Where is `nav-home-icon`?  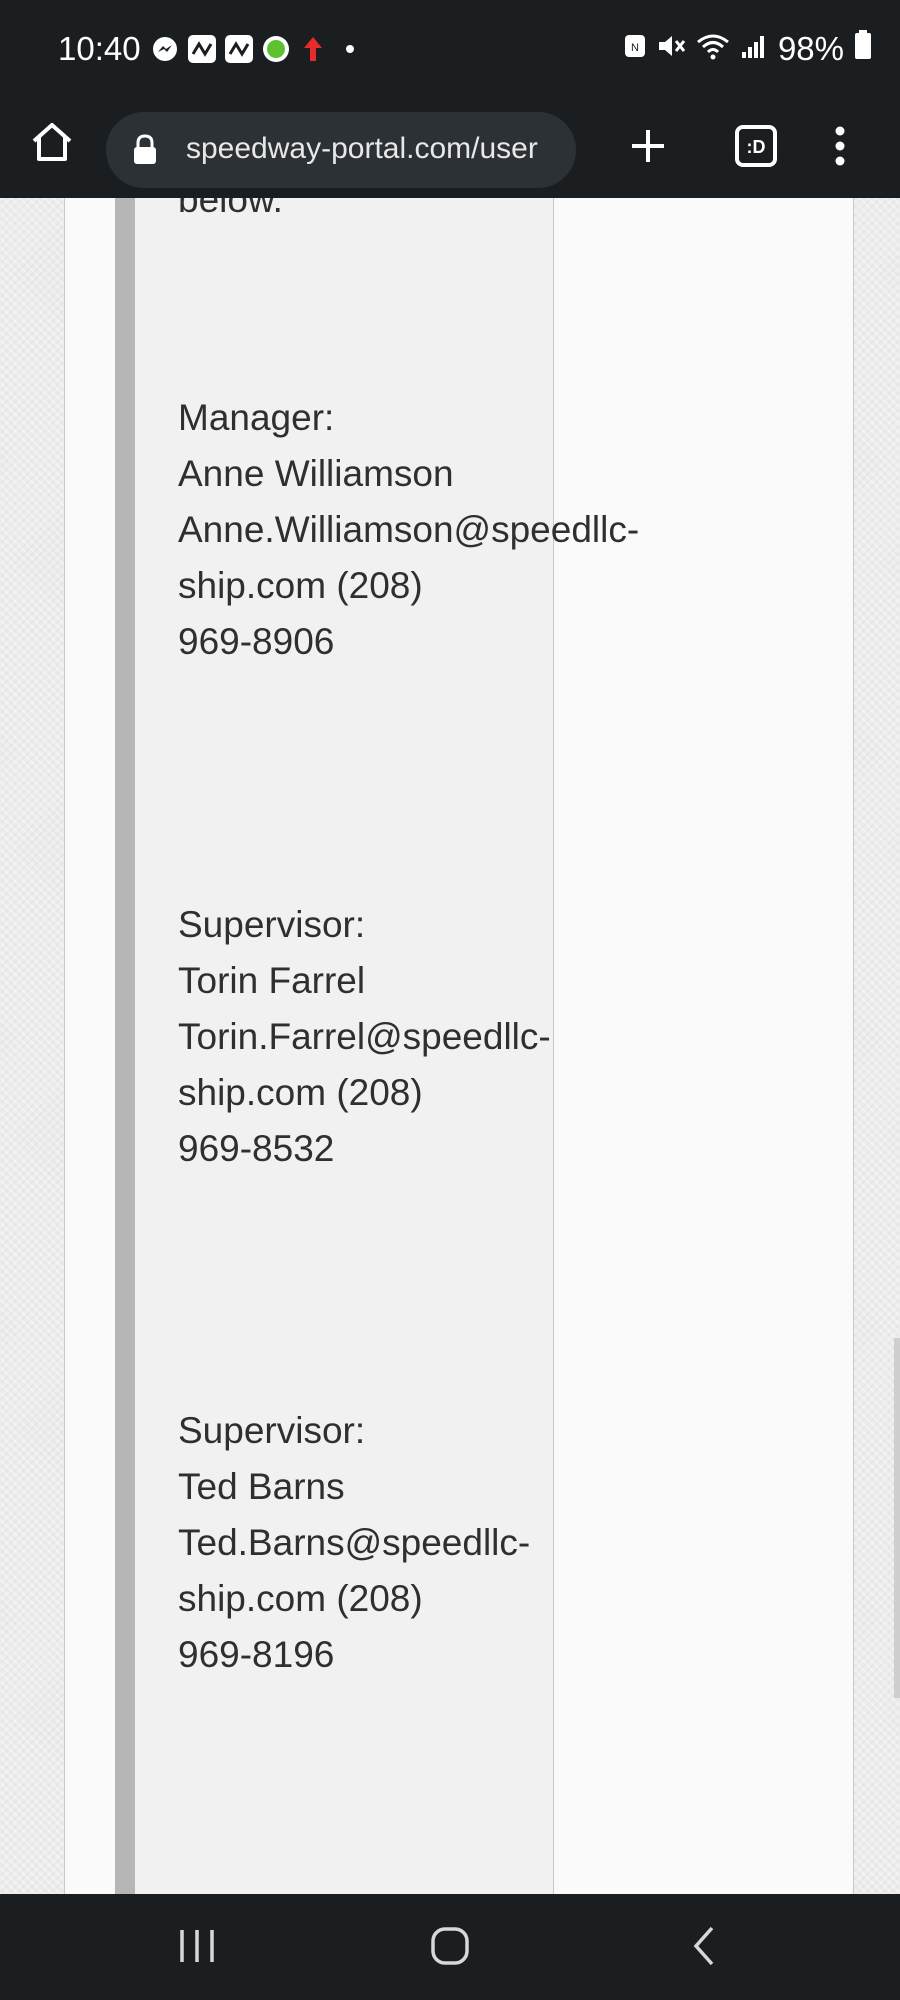
nav-home-icon is located at coordinates (450, 1946).